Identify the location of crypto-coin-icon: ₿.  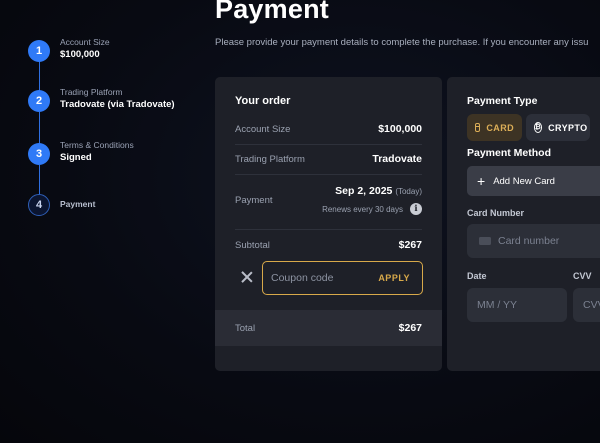
(538, 127).